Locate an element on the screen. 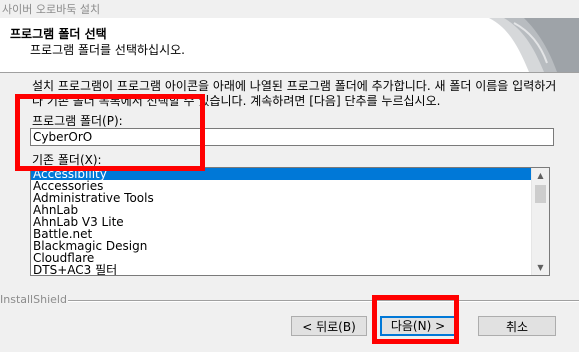 The width and height of the screenshot is (579, 352). page-subtitle: 프로그램 폴더를 선택하십시오. is located at coordinates (107, 50).